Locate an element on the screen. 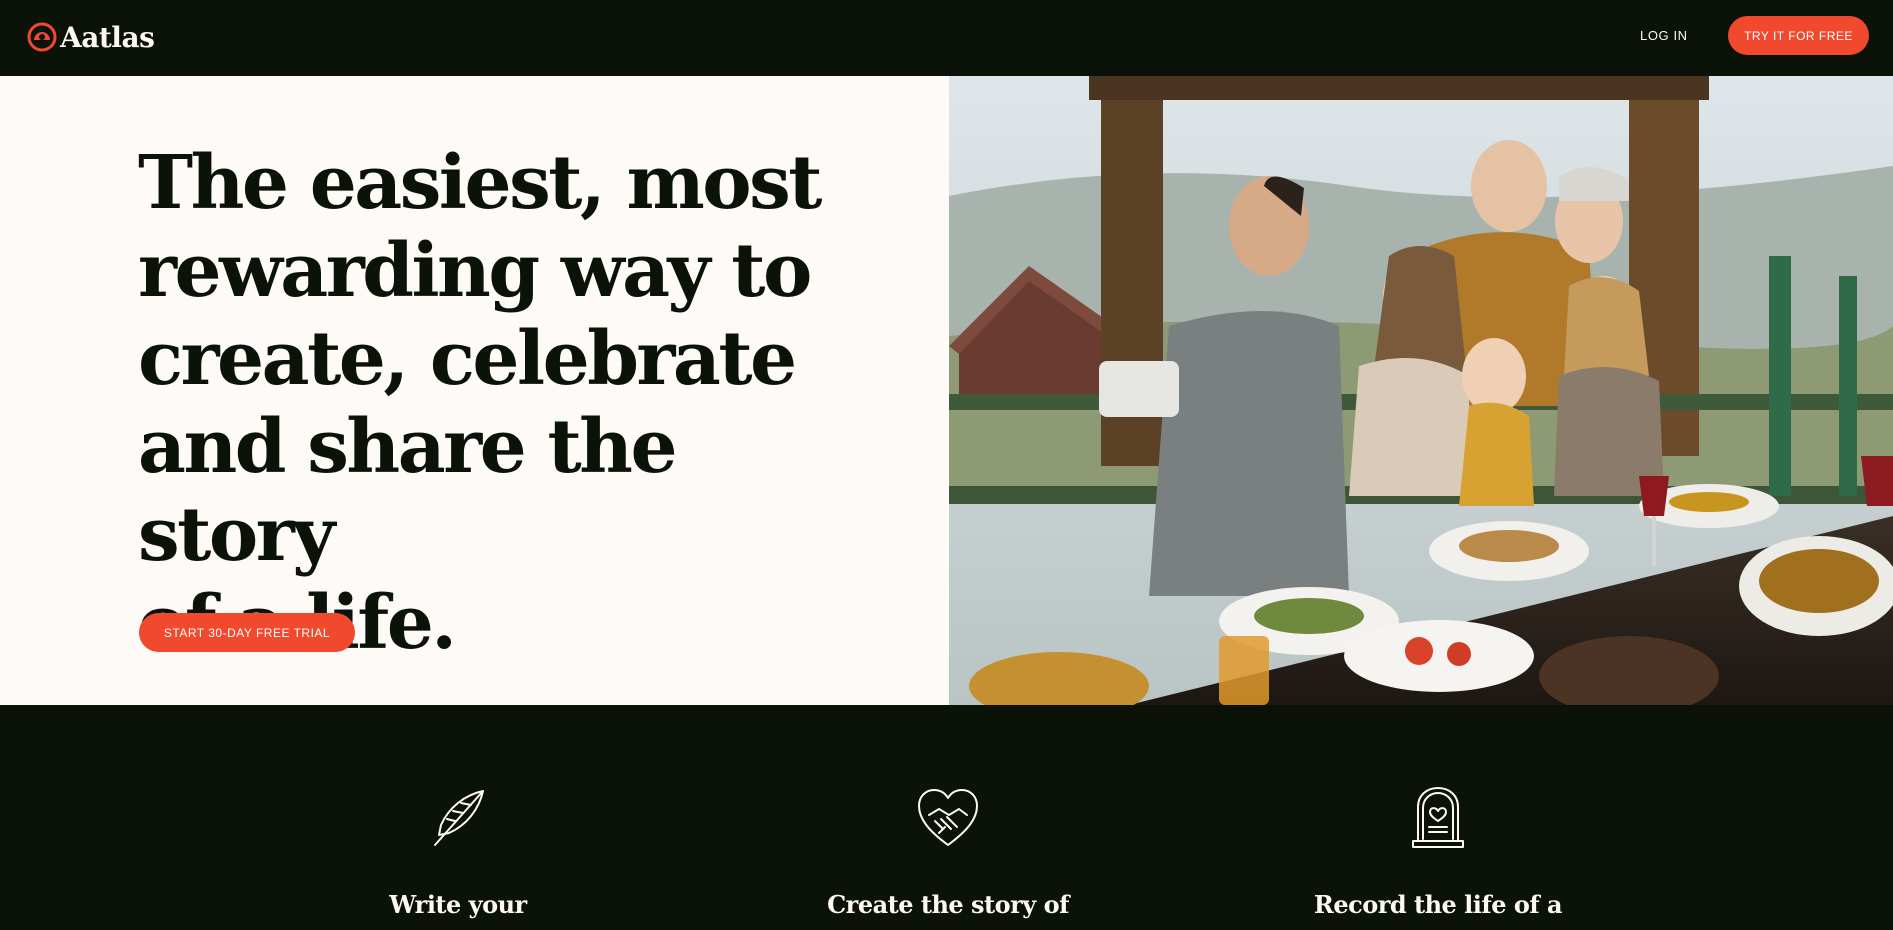 Image resolution: width=1893 pixels, height=930 pixels. feature-title: Record the life of a is located at coordinates (1438, 904).